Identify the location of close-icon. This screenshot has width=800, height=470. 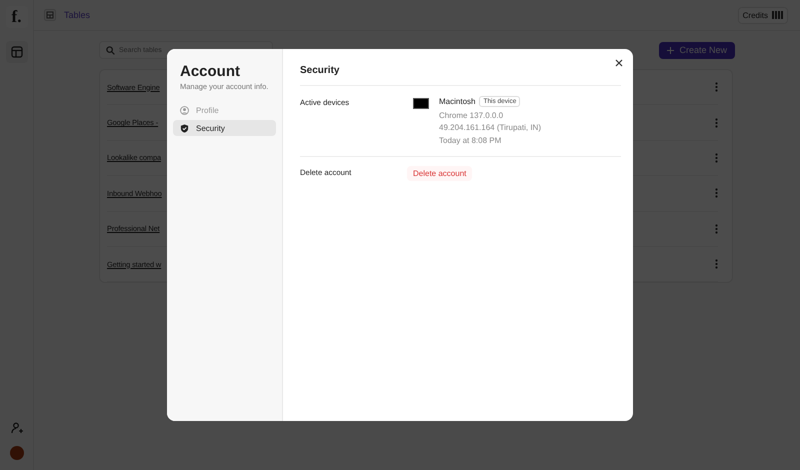
(619, 63).